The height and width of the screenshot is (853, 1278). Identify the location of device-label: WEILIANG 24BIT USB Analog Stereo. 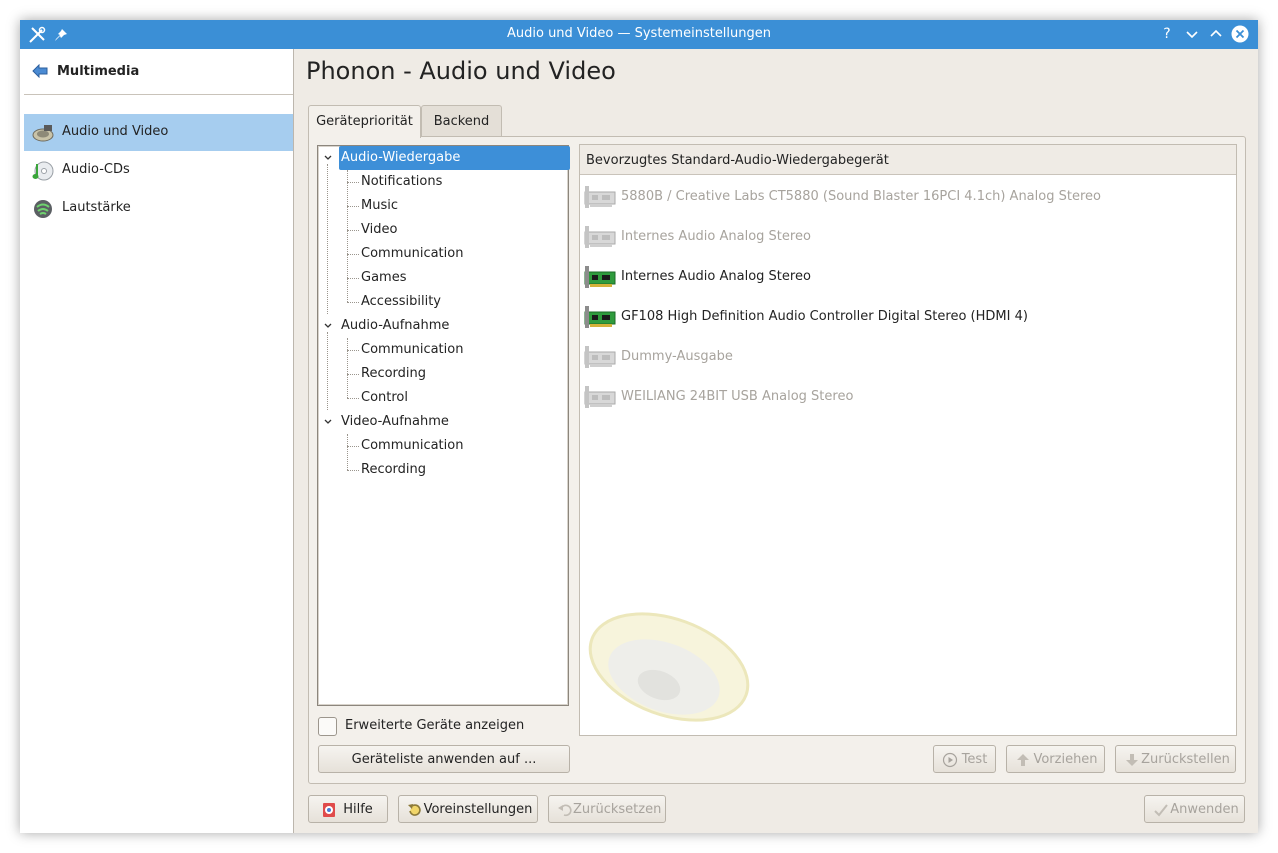
(737, 396).